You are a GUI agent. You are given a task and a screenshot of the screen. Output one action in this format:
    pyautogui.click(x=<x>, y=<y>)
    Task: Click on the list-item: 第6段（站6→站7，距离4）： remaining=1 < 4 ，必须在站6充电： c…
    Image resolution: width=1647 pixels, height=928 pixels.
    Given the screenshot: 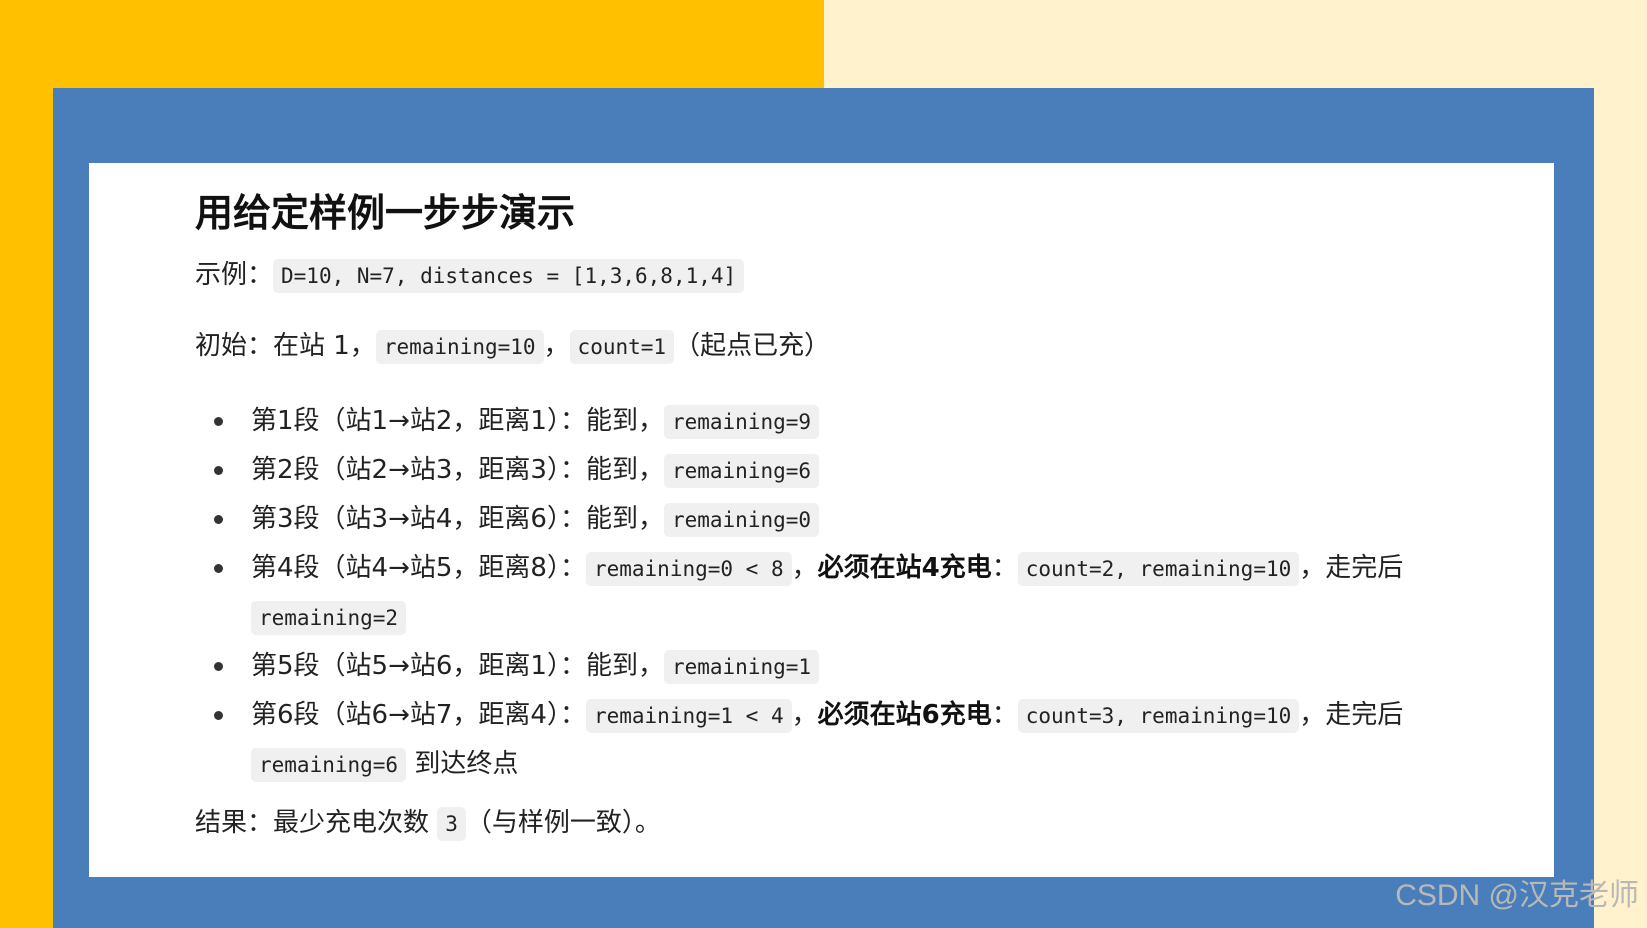 What is the action you would take?
    pyautogui.click(x=869, y=740)
    